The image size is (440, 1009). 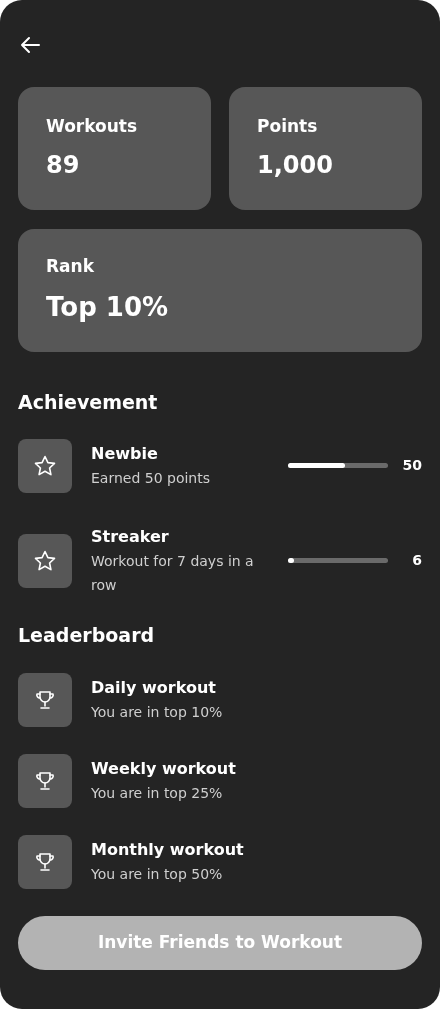 I want to click on stat-value: Top 10%, so click(x=108, y=307).